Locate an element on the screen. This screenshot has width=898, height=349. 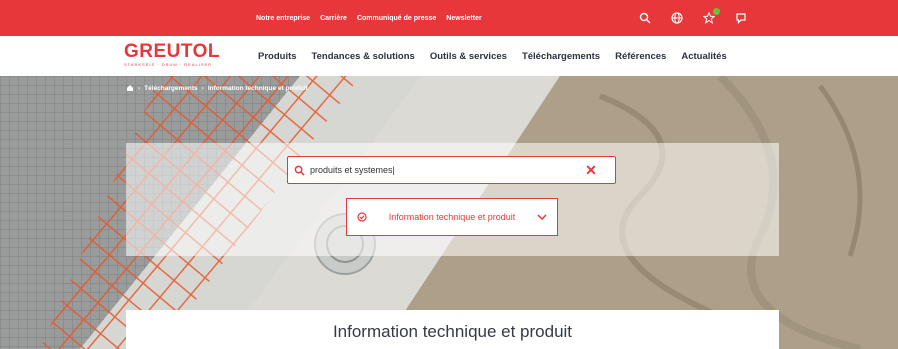
dropdown-selected-value: Information technique et produit is located at coordinates (452, 217).